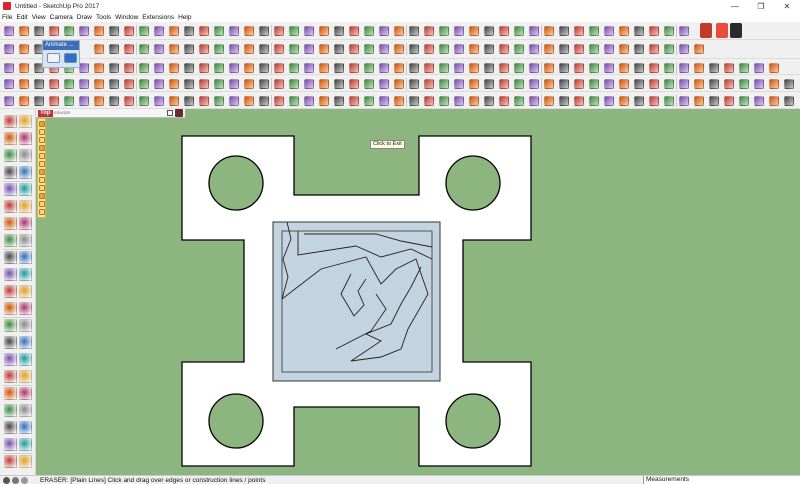 Image resolution: width=800 pixels, height=484 pixels. Describe the element at coordinates (10, 206) in the screenshot. I see `paint-bucket-icon` at that location.